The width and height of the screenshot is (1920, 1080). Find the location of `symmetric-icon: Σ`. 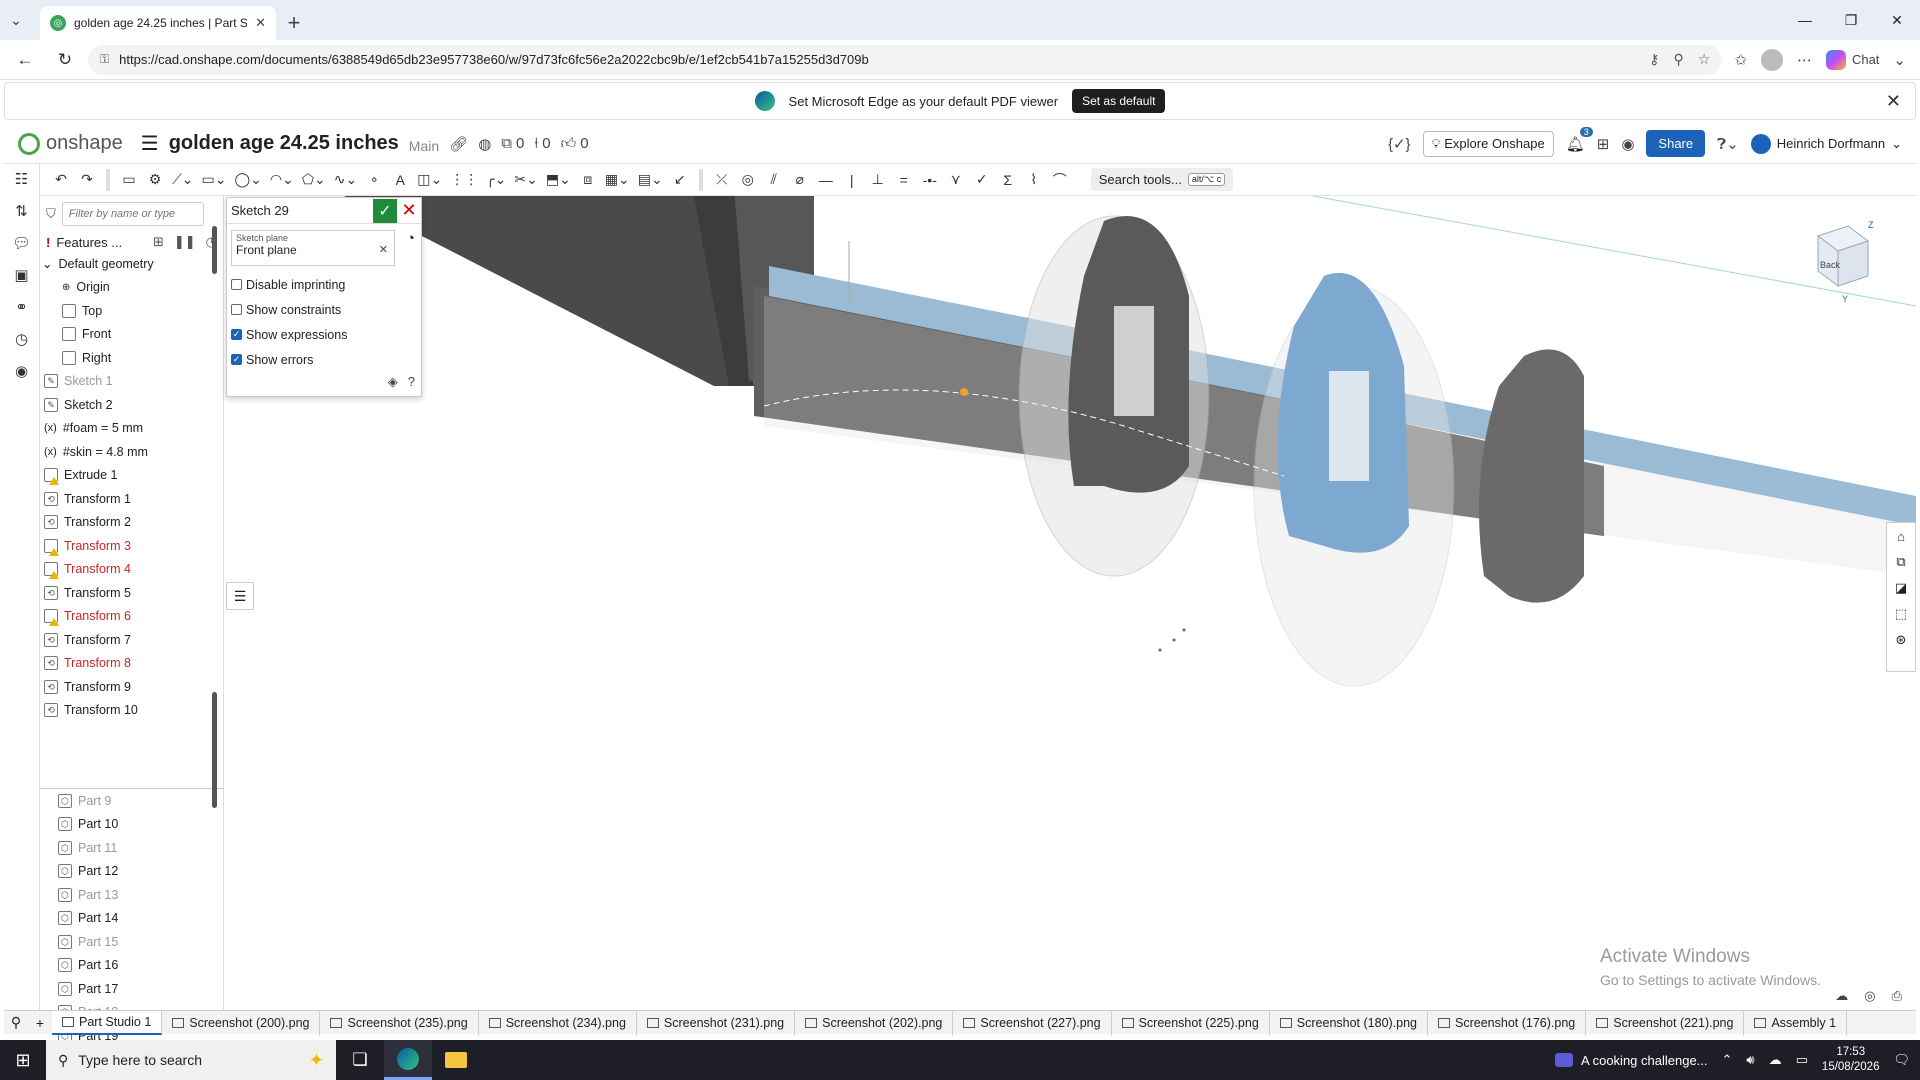

symmetric-icon: Σ is located at coordinates (1008, 180).